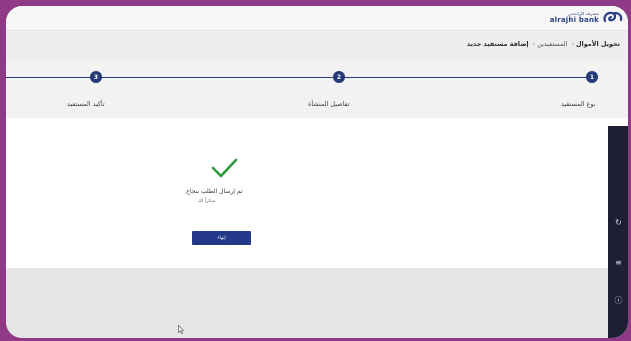 Image resolution: width=631 pixels, height=341 pixels. I want to click on step-3-label: تأكيد المستفيد, so click(86, 104).